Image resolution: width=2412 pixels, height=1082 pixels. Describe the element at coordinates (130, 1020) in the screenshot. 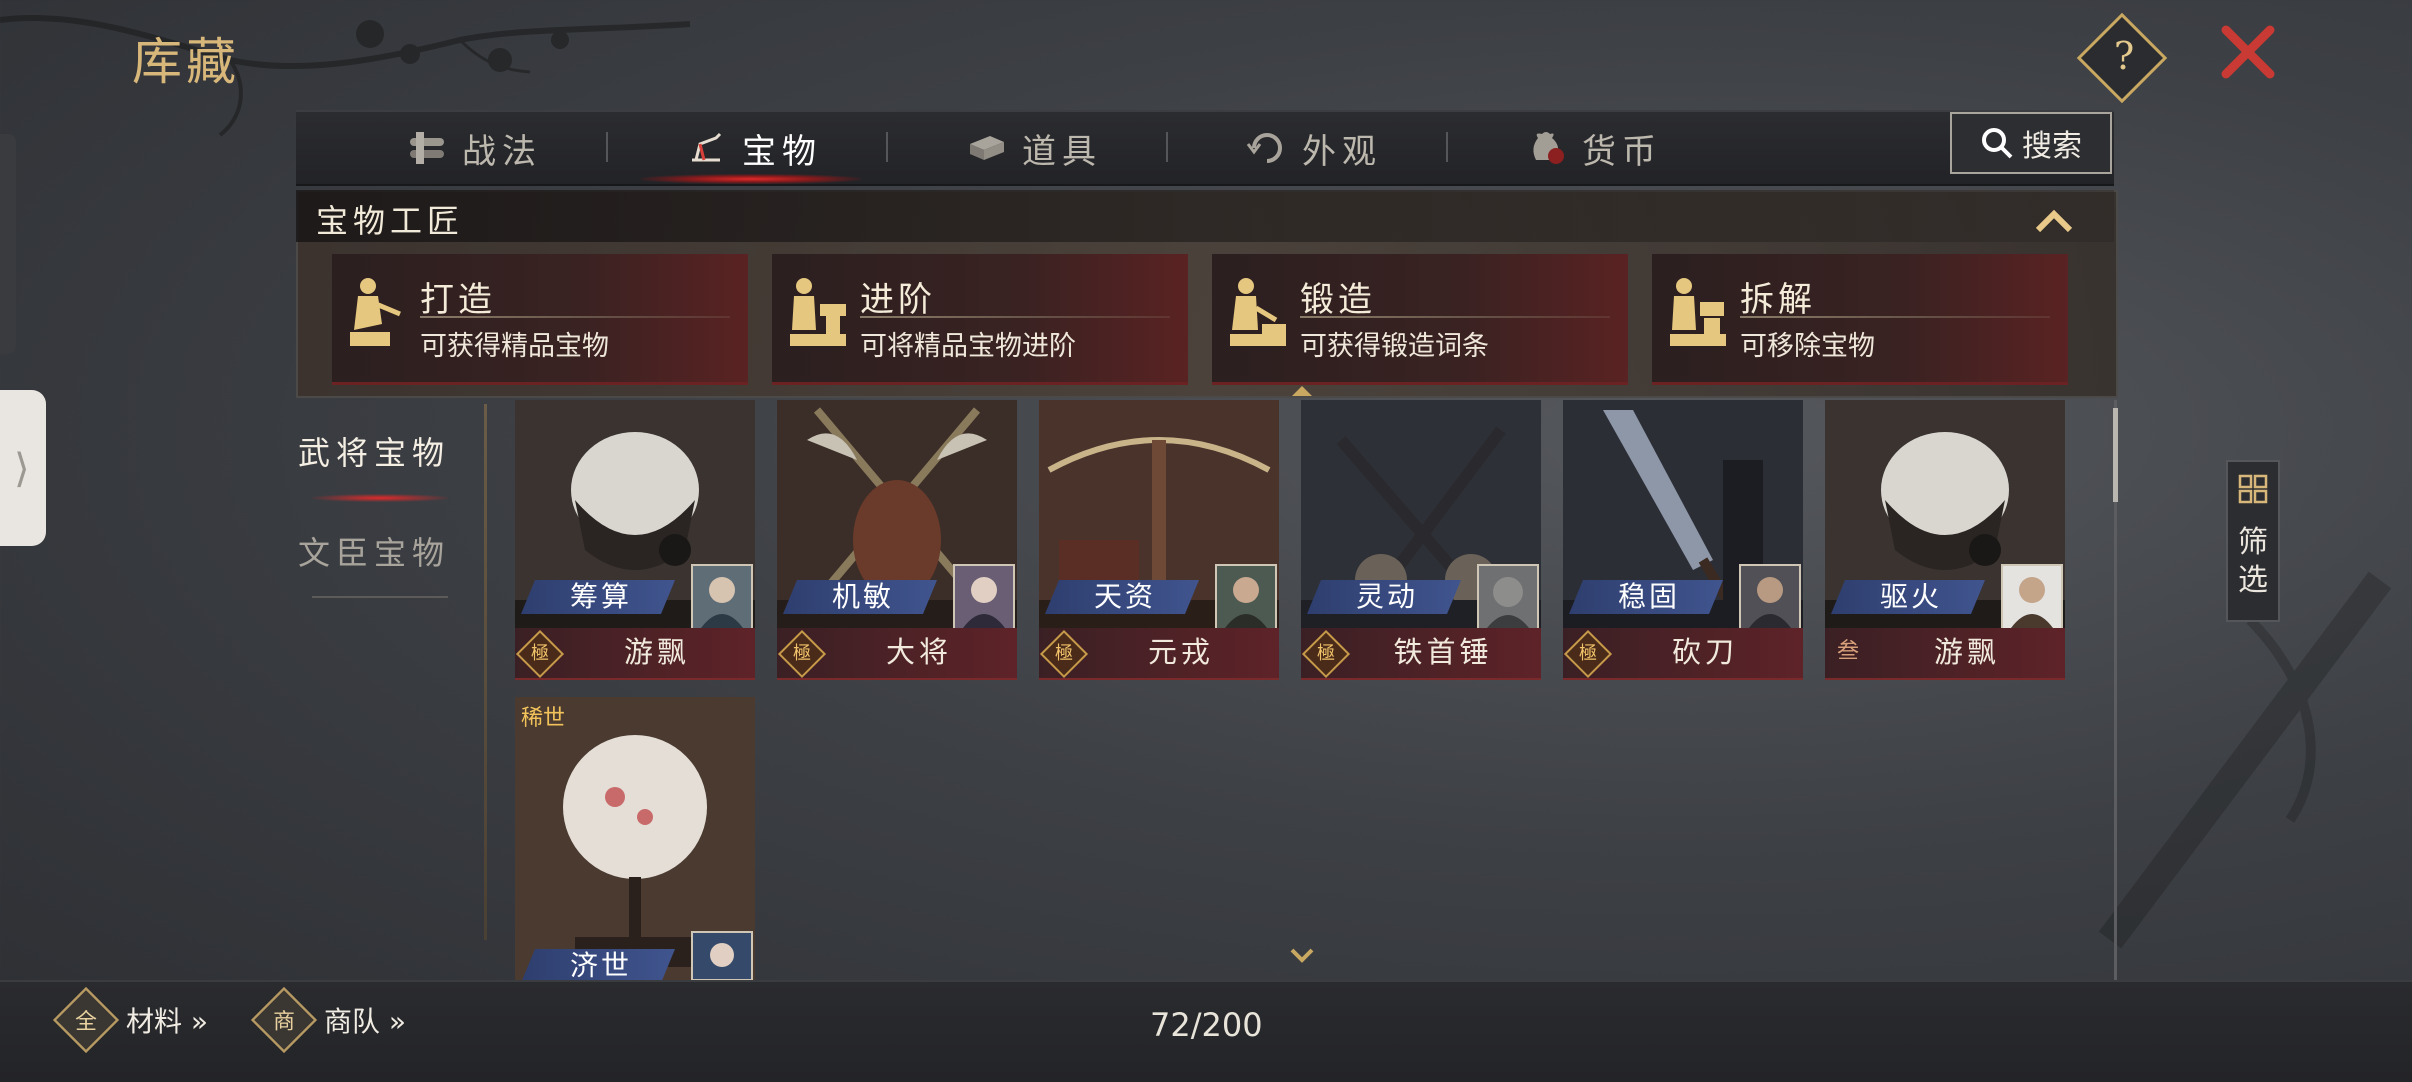

I see `materials-link: 全 材料 »` at that location.